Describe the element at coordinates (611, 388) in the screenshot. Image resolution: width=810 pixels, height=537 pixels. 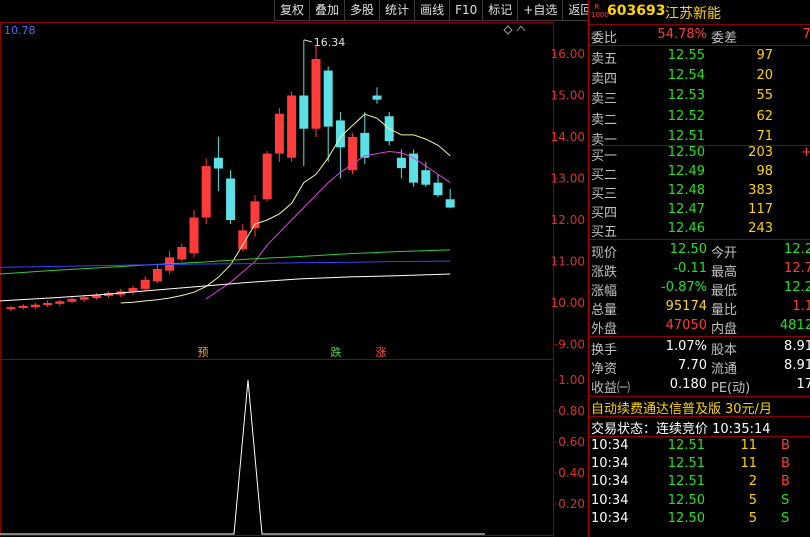
I see `stat2-label: 收益㈠` at that location.